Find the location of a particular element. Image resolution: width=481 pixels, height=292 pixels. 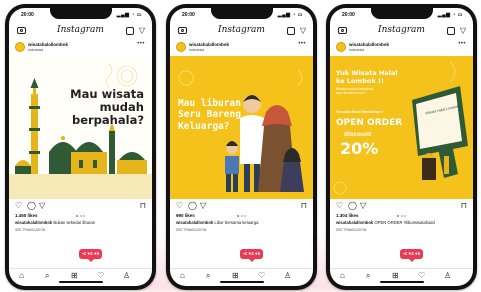

post-image: Mau wisata mudah berpahala? is located at coordinates (80, 127).